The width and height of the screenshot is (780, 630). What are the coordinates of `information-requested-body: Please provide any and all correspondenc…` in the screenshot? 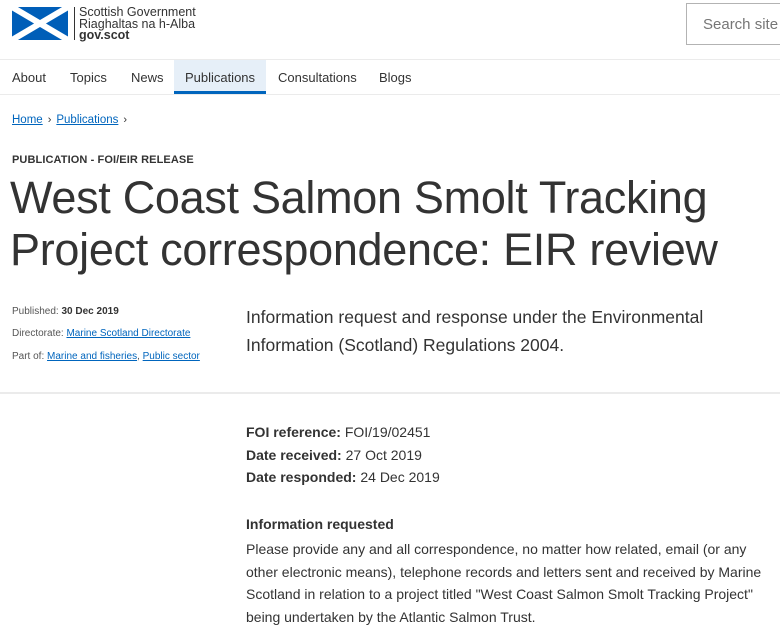 It's located at (504, 583).